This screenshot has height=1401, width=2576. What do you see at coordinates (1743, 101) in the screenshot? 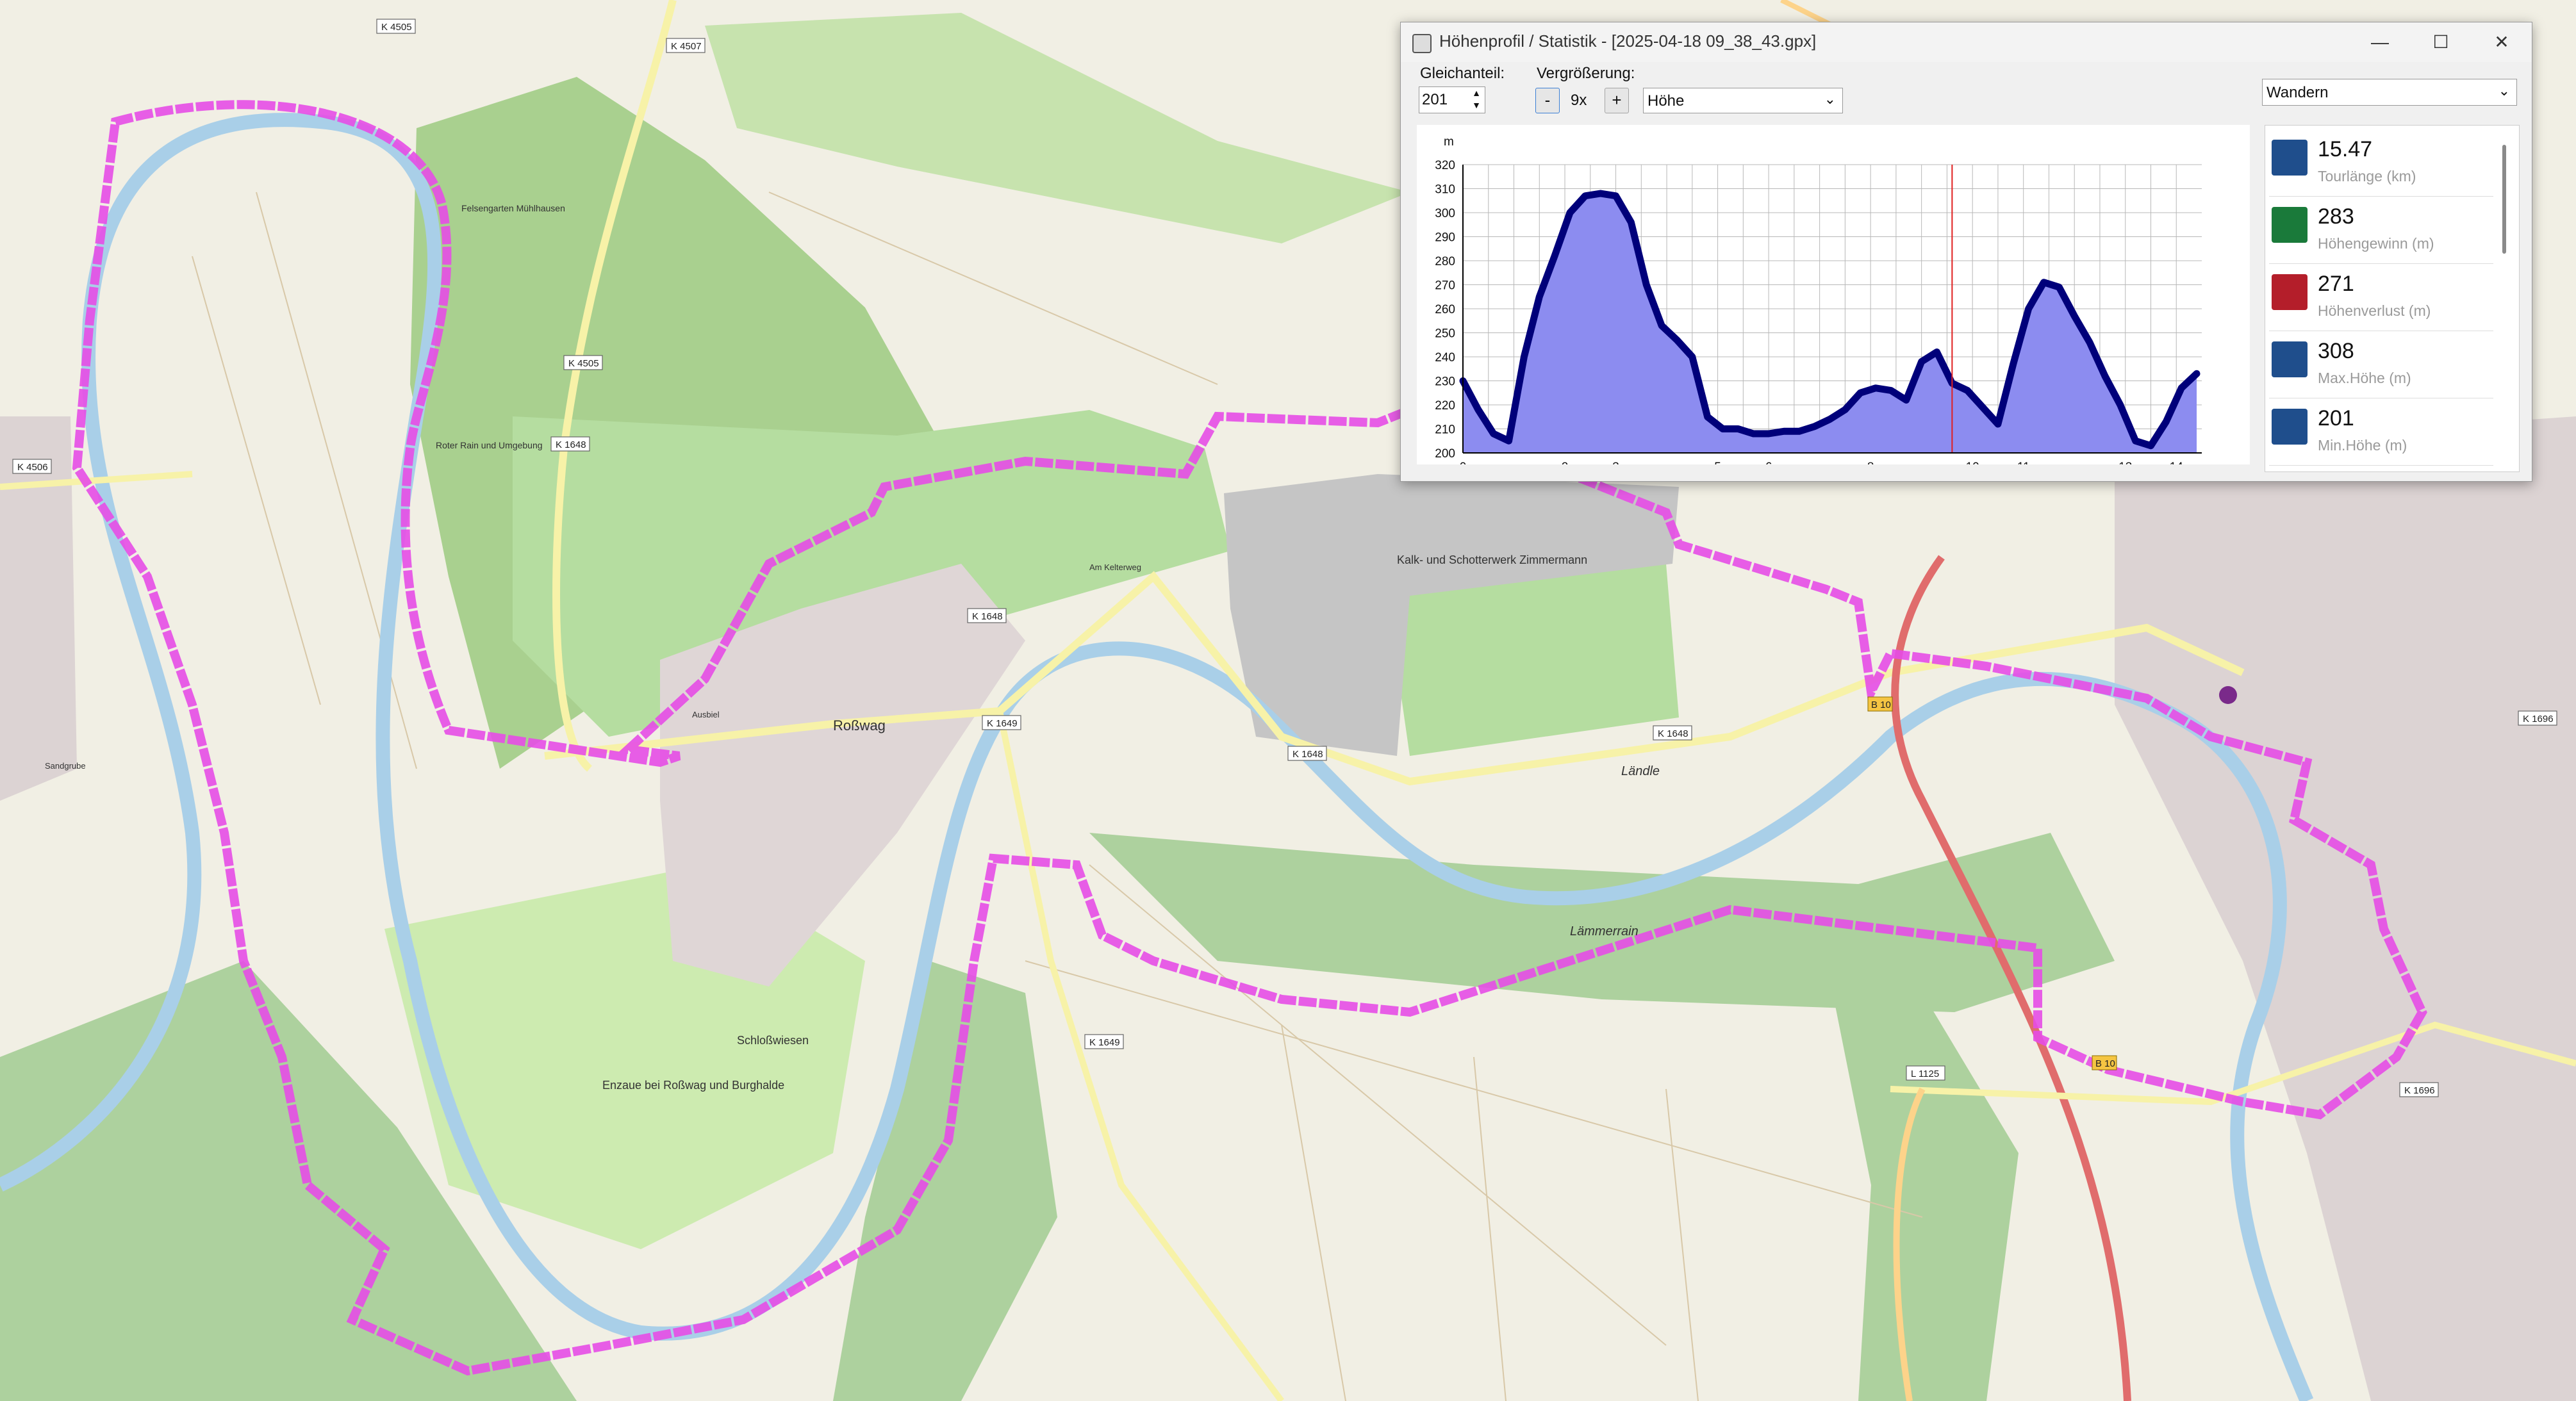
I see `profile-type-select: Höhe ⌄` at bounding box center [1743, 101].